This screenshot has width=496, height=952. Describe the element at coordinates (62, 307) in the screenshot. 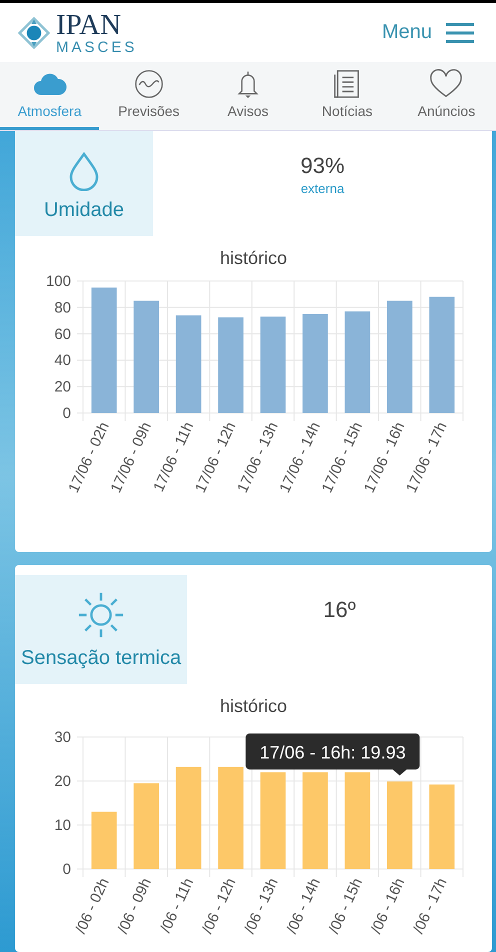

I see `axis-tick-label: 80` at that location.